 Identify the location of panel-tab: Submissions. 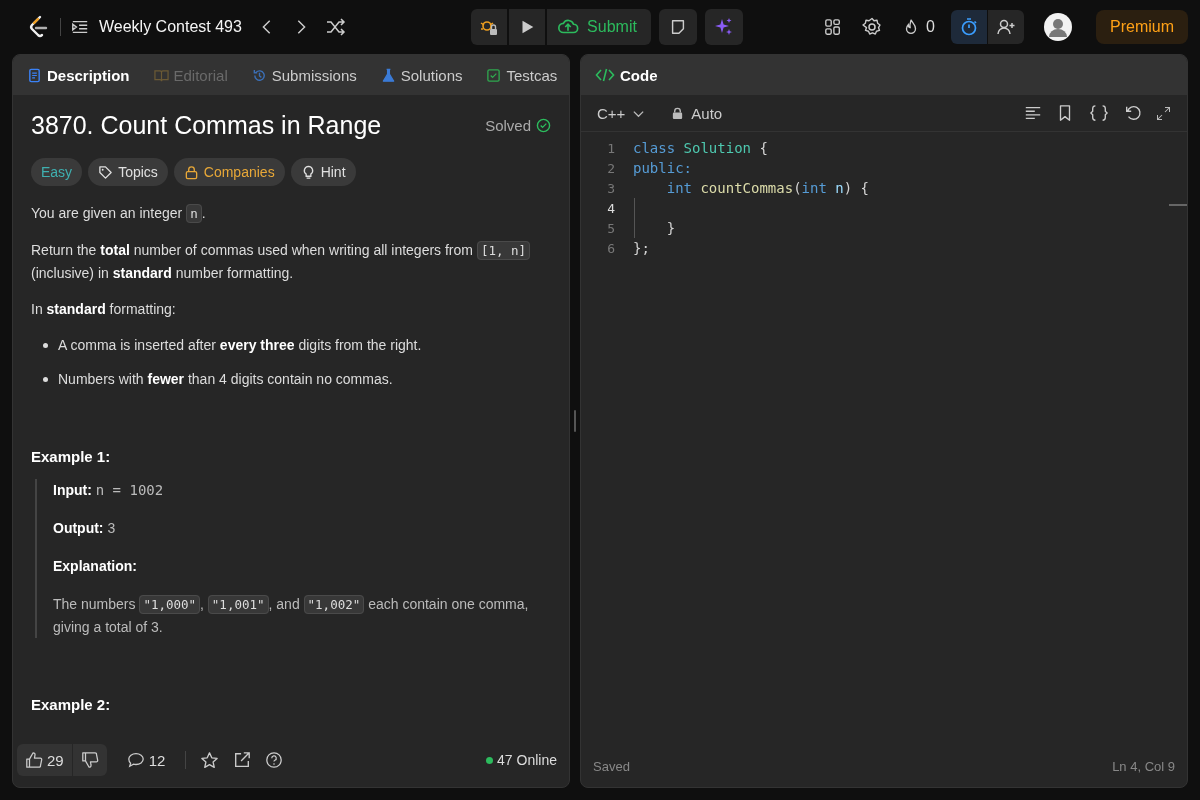
(304, 75).